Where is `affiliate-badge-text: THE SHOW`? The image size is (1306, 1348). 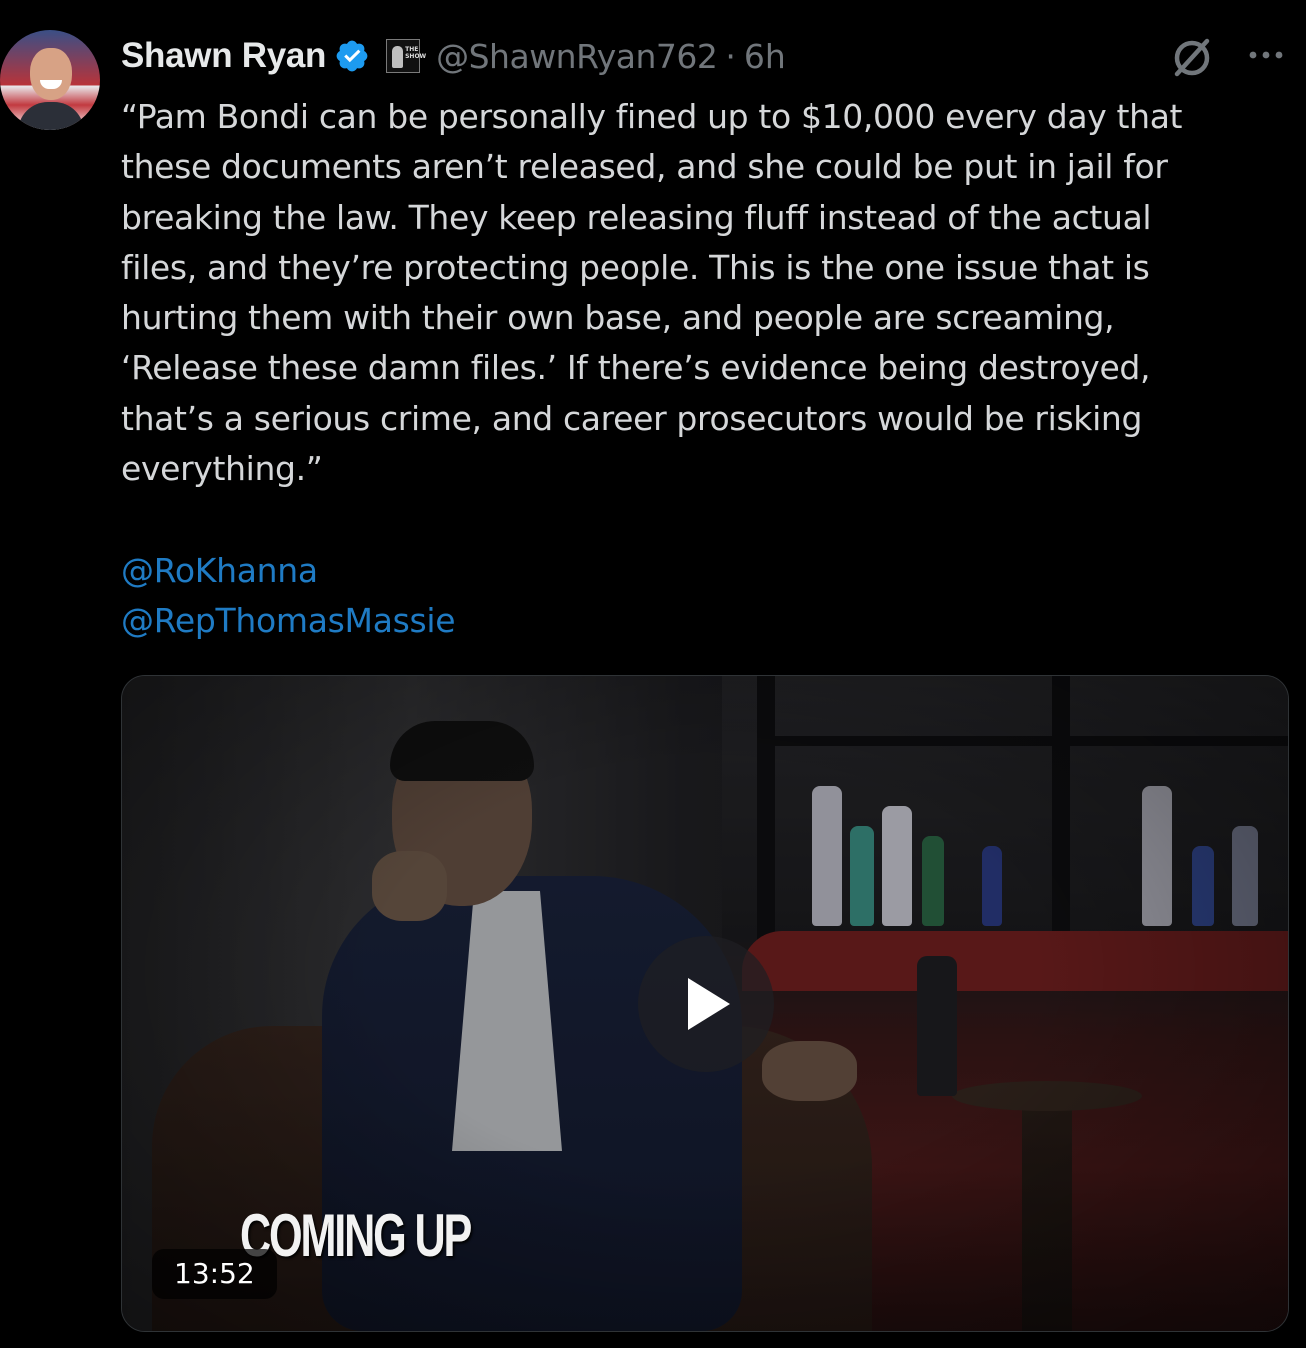 affiliate-badge-text: THE SHOW is located at coordinates (416, 53).